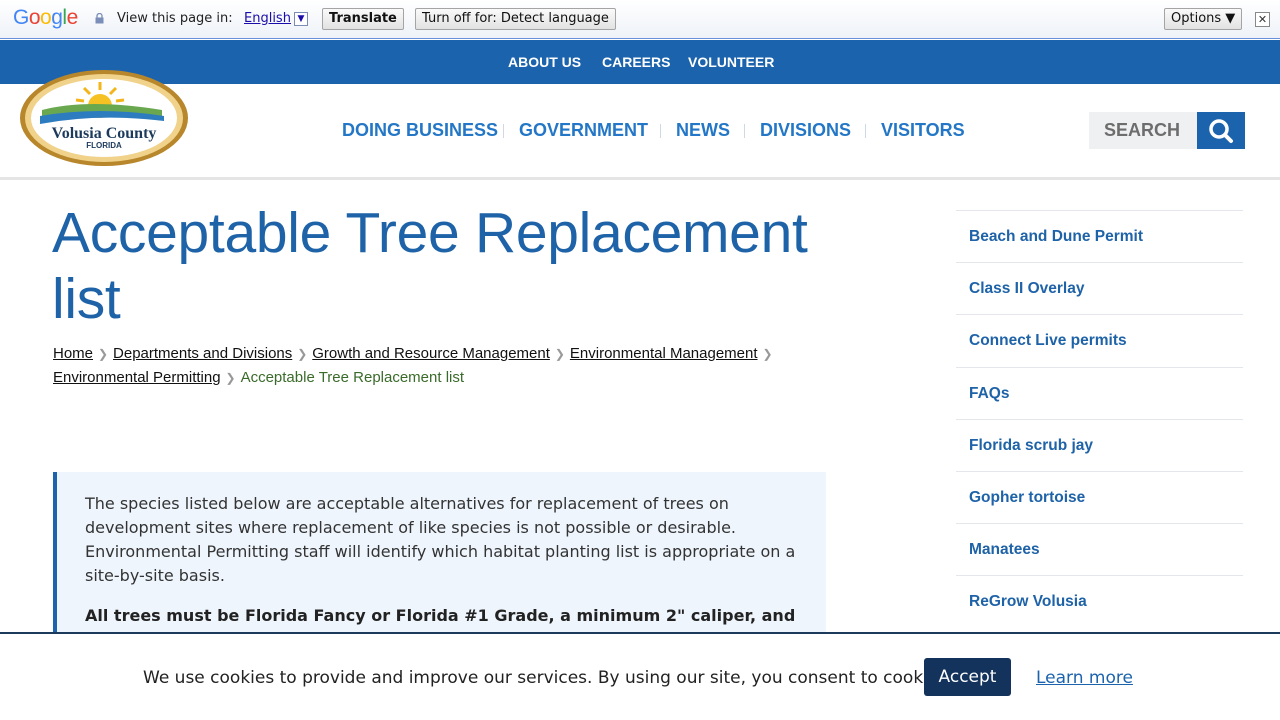 The width and height of the screenshot is (1280, 720). What do you see at coordinates (45, 17) in the screenshot?
I see `google-logo: Google` at bounding box center [45, 17].